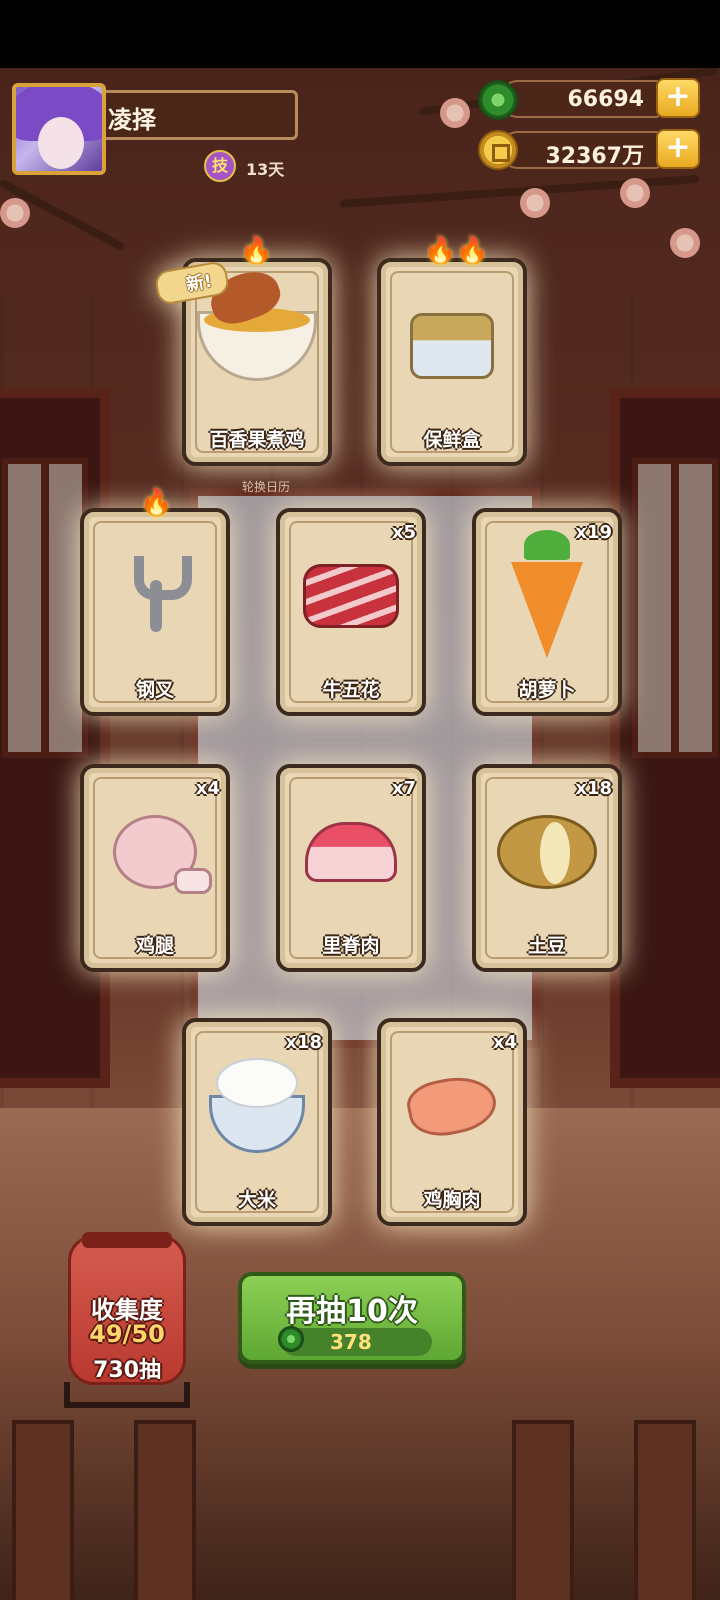  I want to click on card-chicken-breast: x4 鸡胸肉, so click(452, 1122).